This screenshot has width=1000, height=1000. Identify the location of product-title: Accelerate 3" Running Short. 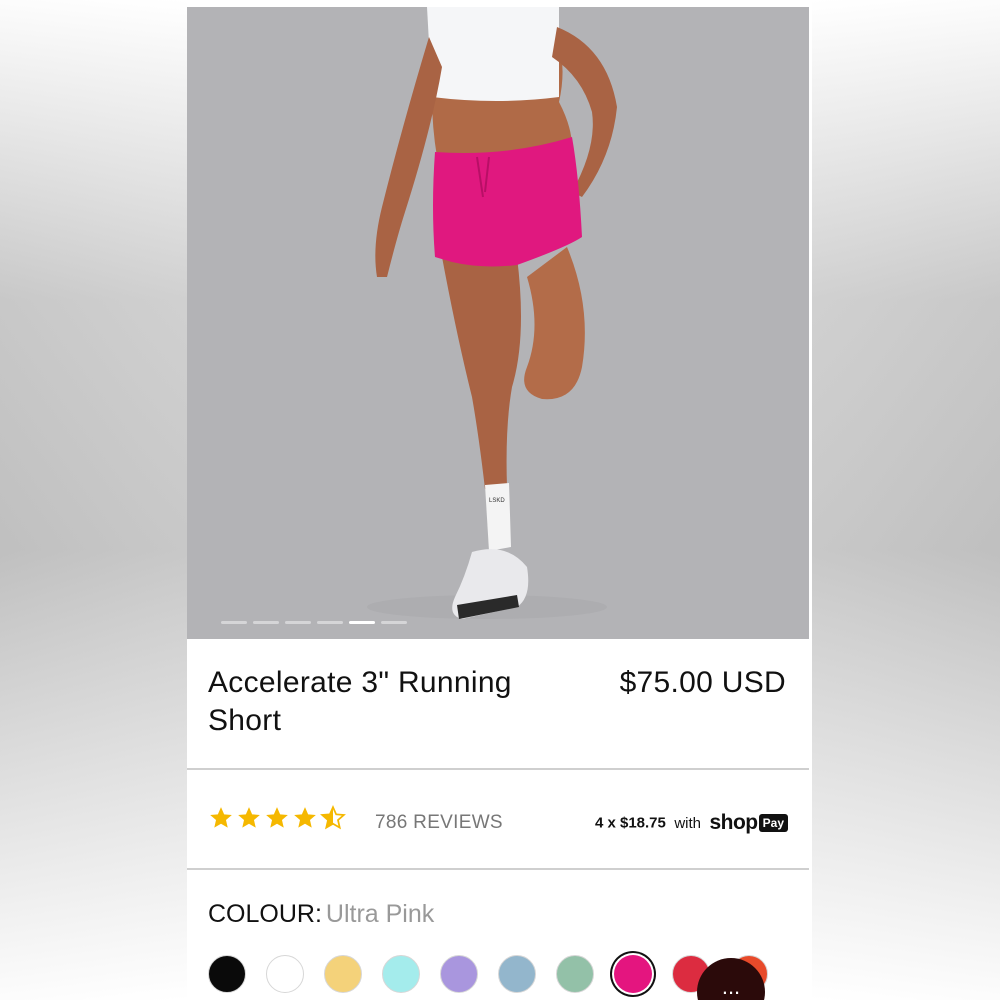
(360, 701).